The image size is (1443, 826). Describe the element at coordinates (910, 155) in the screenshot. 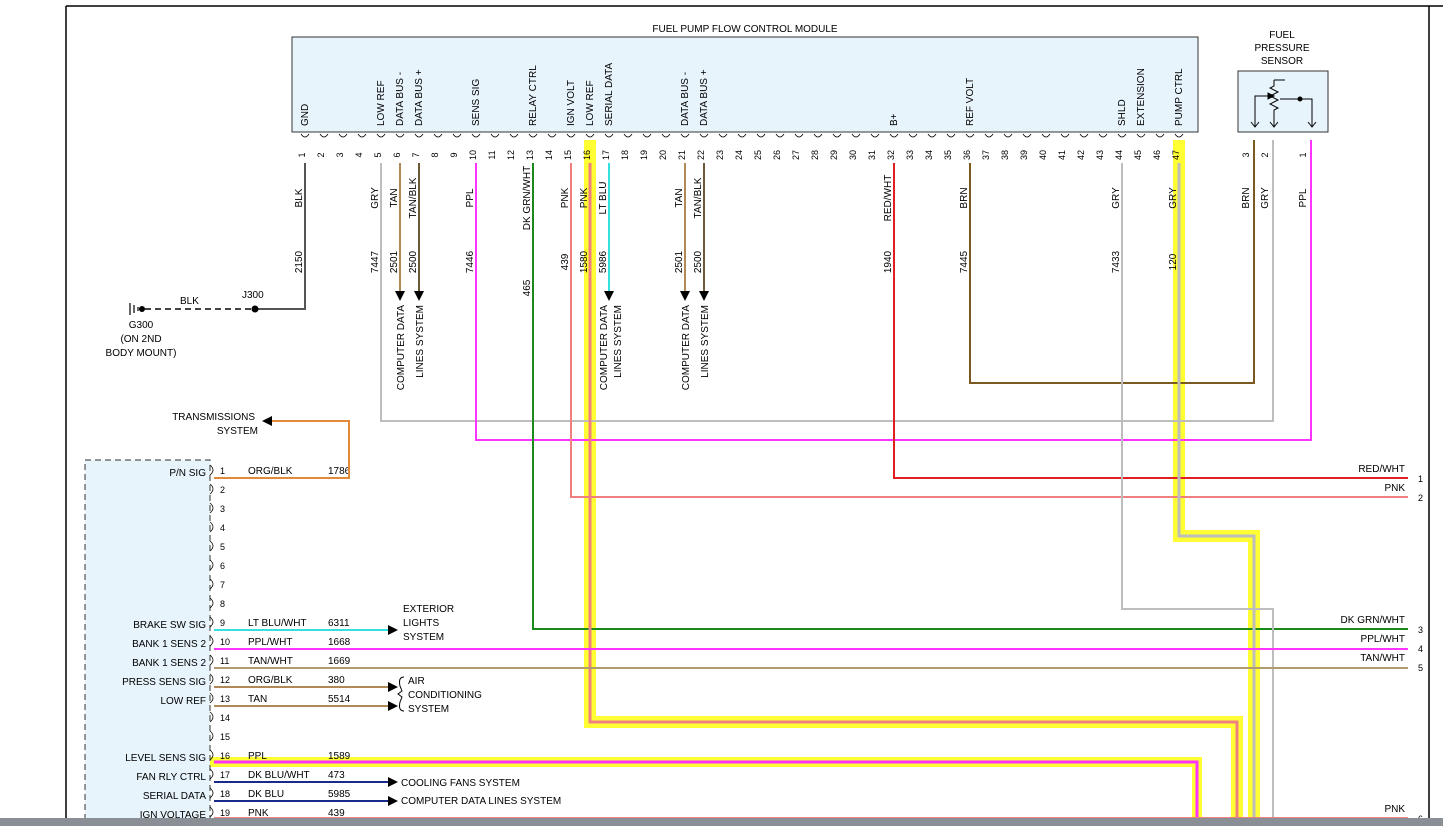

I see `module-pin-number: 33` at that location.